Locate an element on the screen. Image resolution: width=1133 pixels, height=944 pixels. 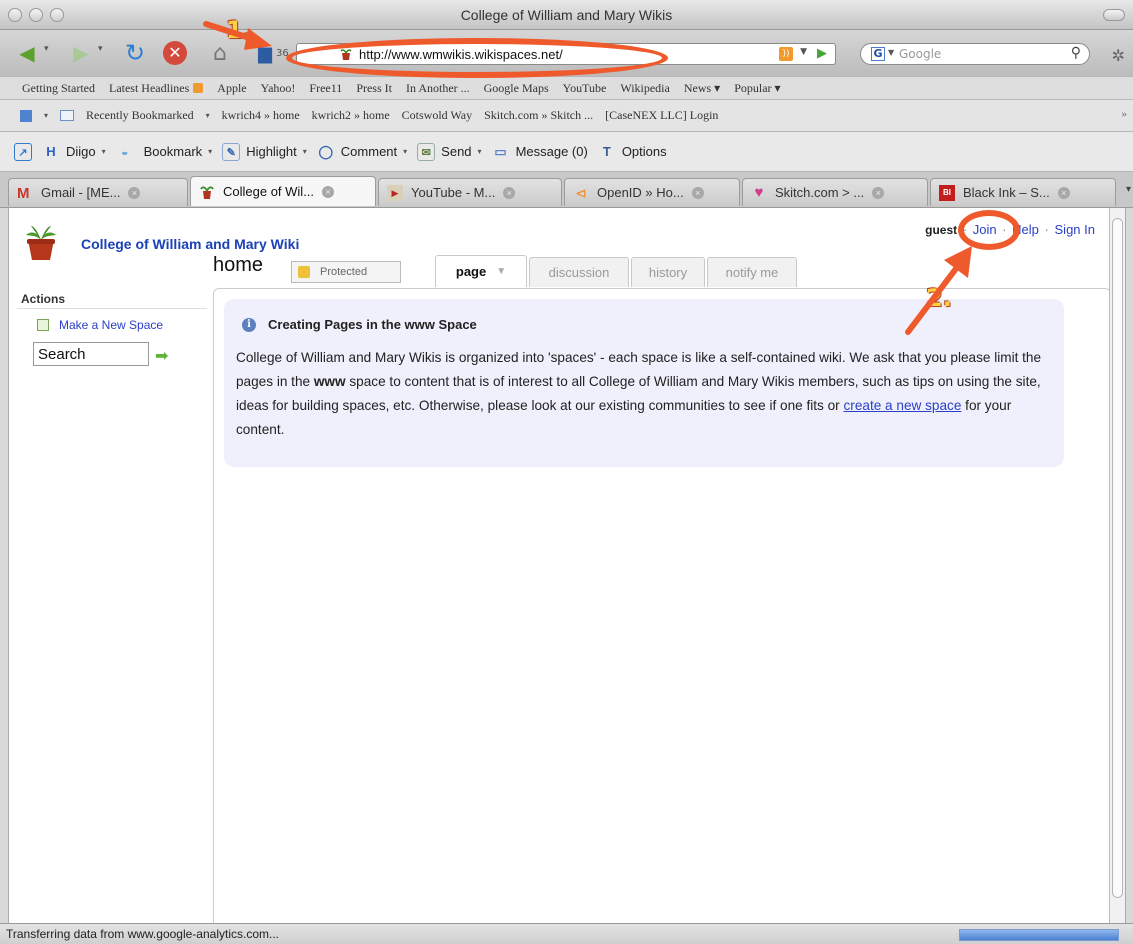
info-icon: i is located at coordinates (249, 324).